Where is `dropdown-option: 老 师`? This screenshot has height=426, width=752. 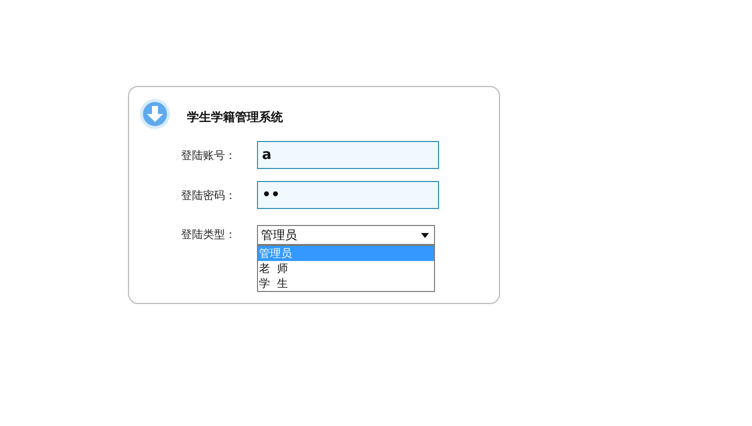
dropdown-option: 老 师 is located at coordinates (346, 268).